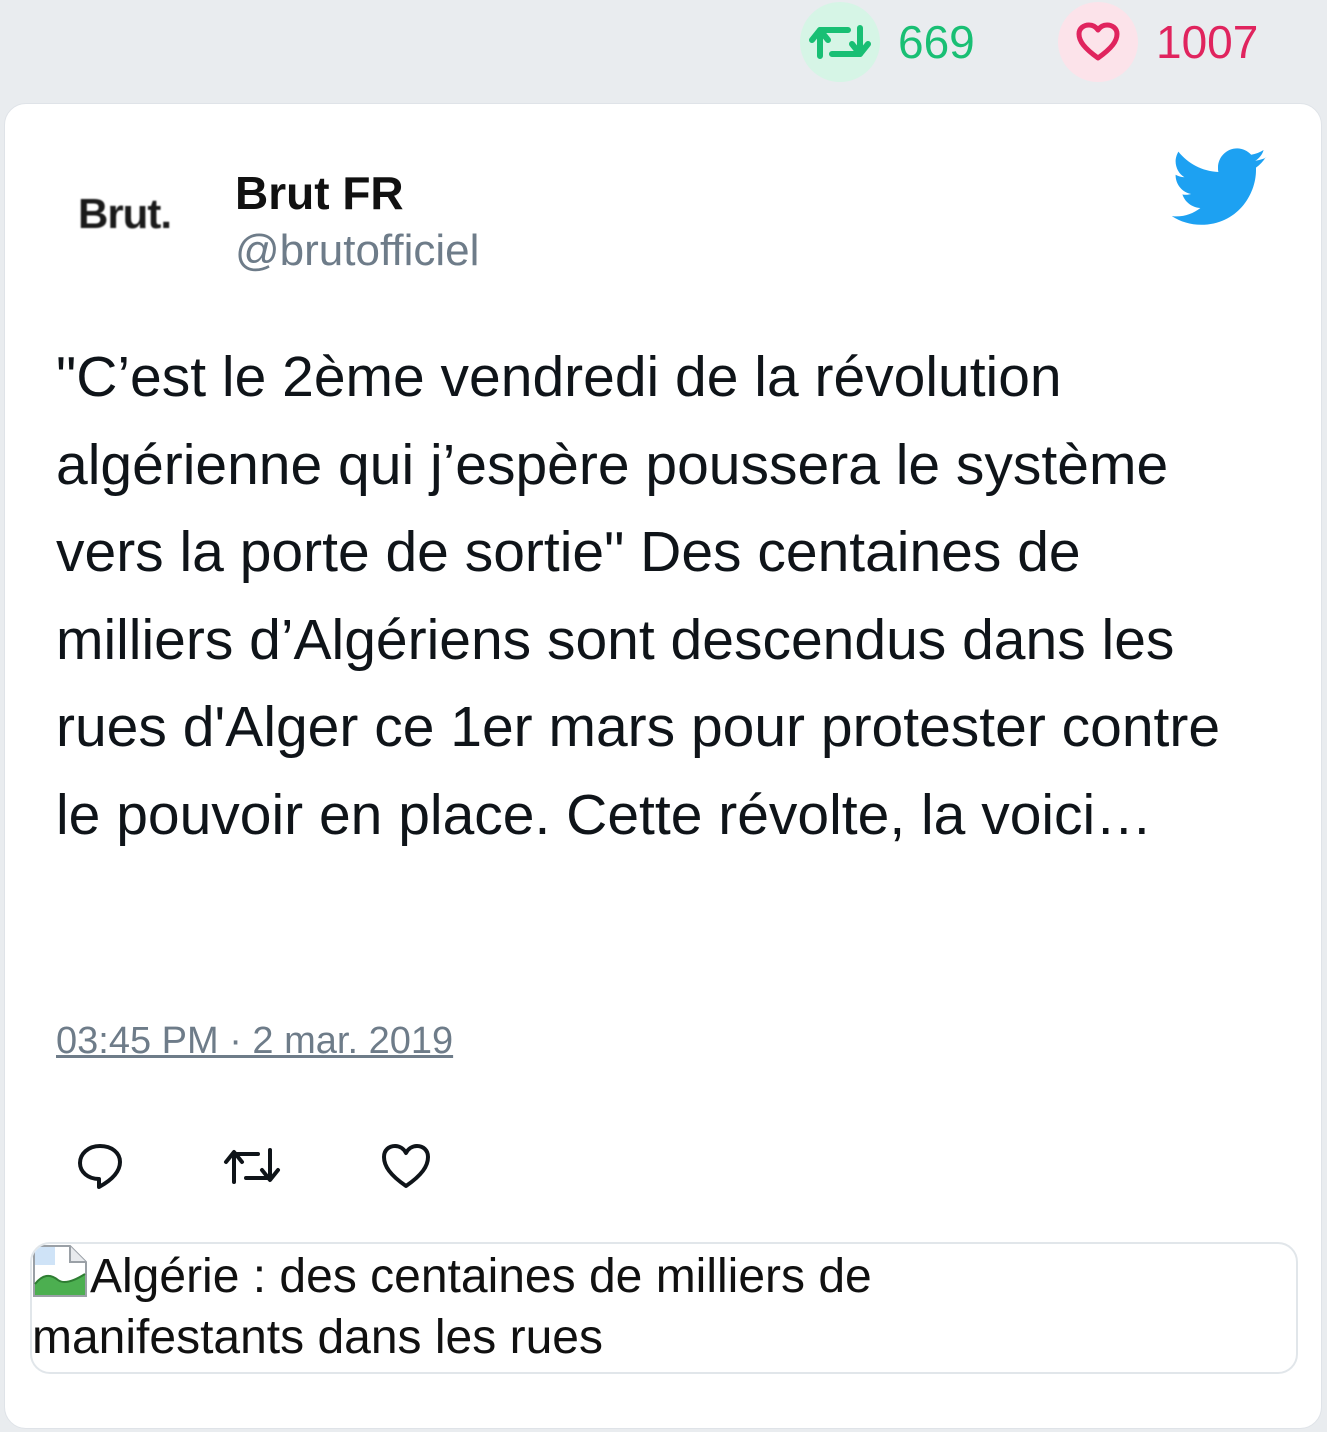 This screenshot has height=1432, width=1327. Describe the element at coordinates (319, 193) in the screenshot. I see `author-name: Brut FR` at that location.